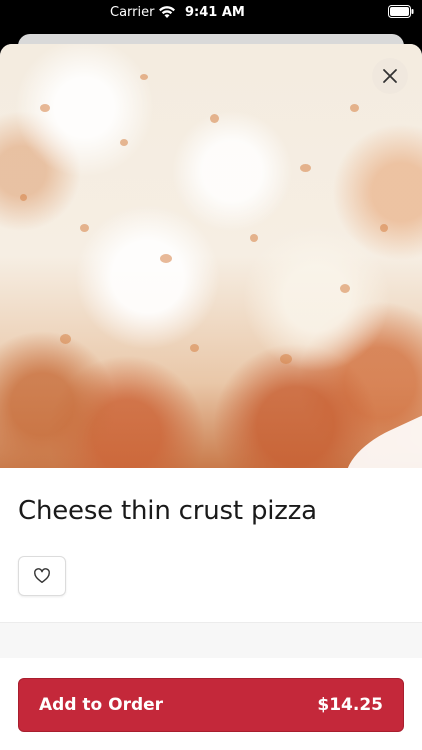 This screenshot has width=422, height=750. Describe the element at coordinates (401, 11) in the screenshot. I see `battery-icon` at that location.